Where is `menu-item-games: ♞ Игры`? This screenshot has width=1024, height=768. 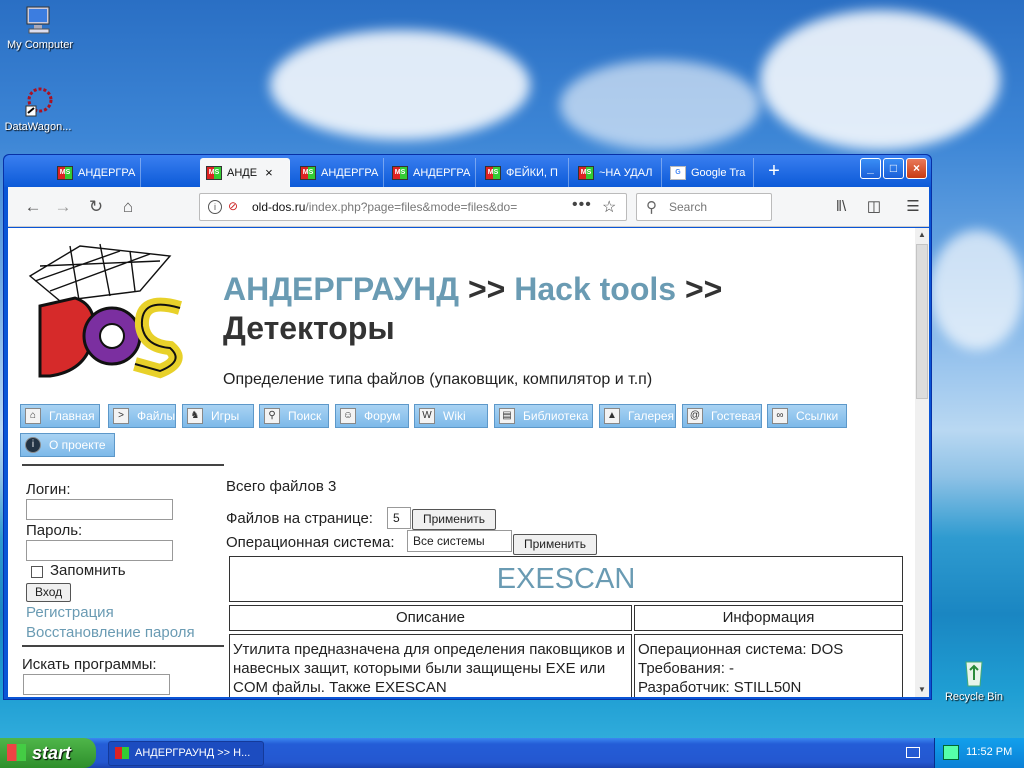
menu-item-games: ♞ Игры is located at coordinates (218, 416).